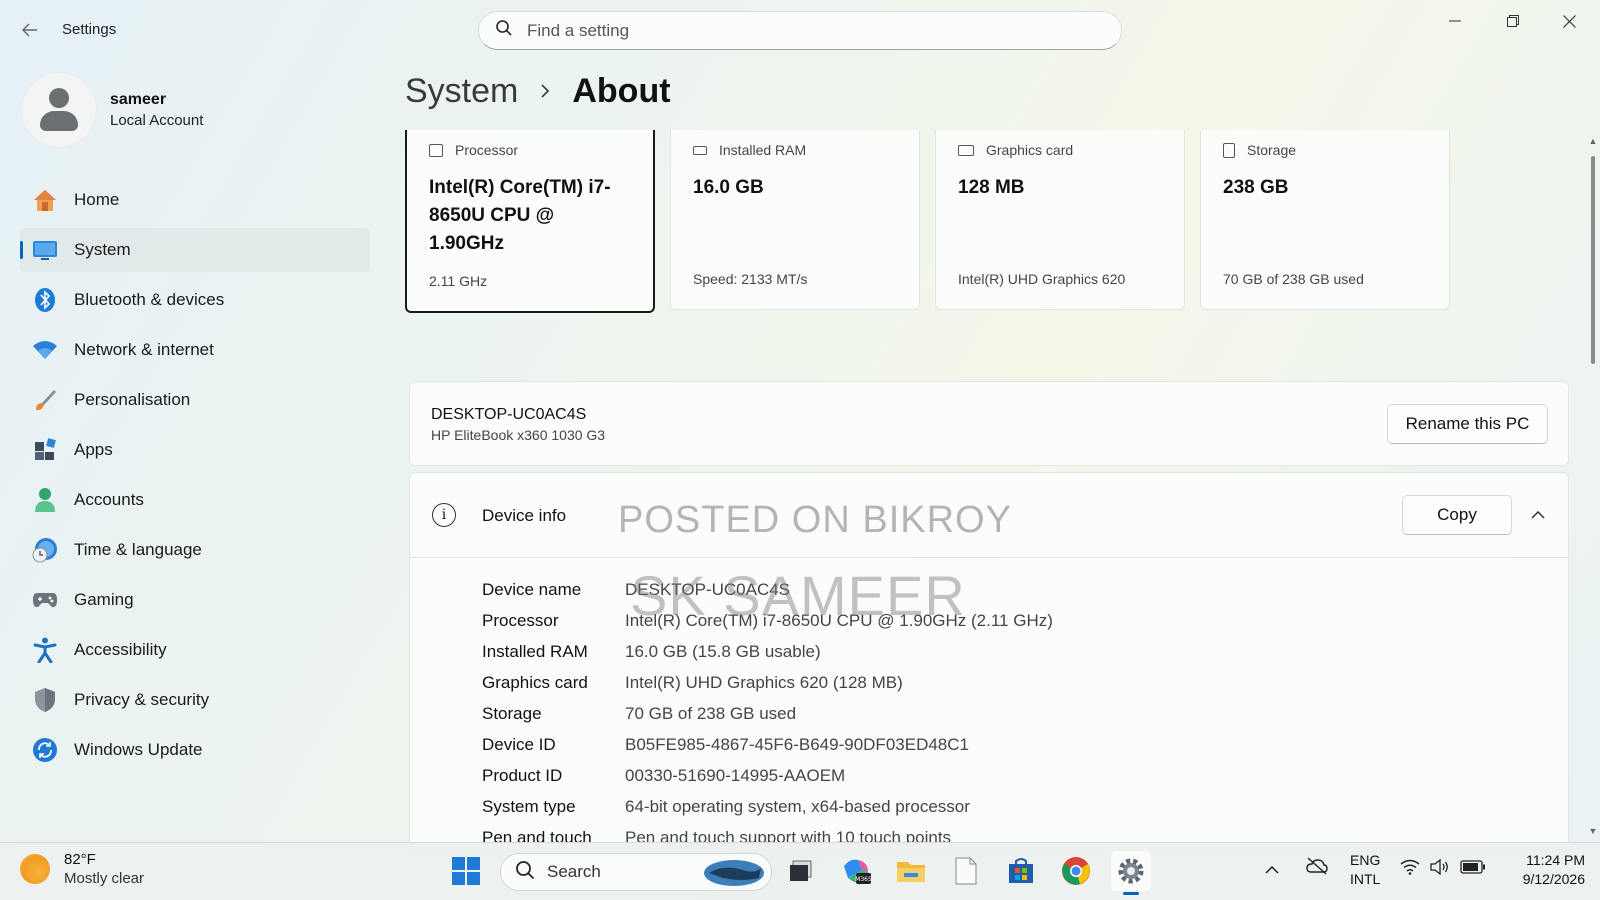 Image resolution: width=1600 pixels, height=900 pixels. I want to click on gamepad-icon, so click(45, 600).